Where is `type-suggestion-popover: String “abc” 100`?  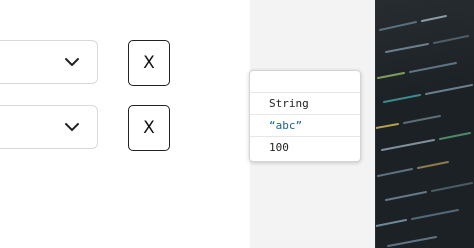 type-suggestion-popover: String “abc” 100 is located at coordinates (305, 116).